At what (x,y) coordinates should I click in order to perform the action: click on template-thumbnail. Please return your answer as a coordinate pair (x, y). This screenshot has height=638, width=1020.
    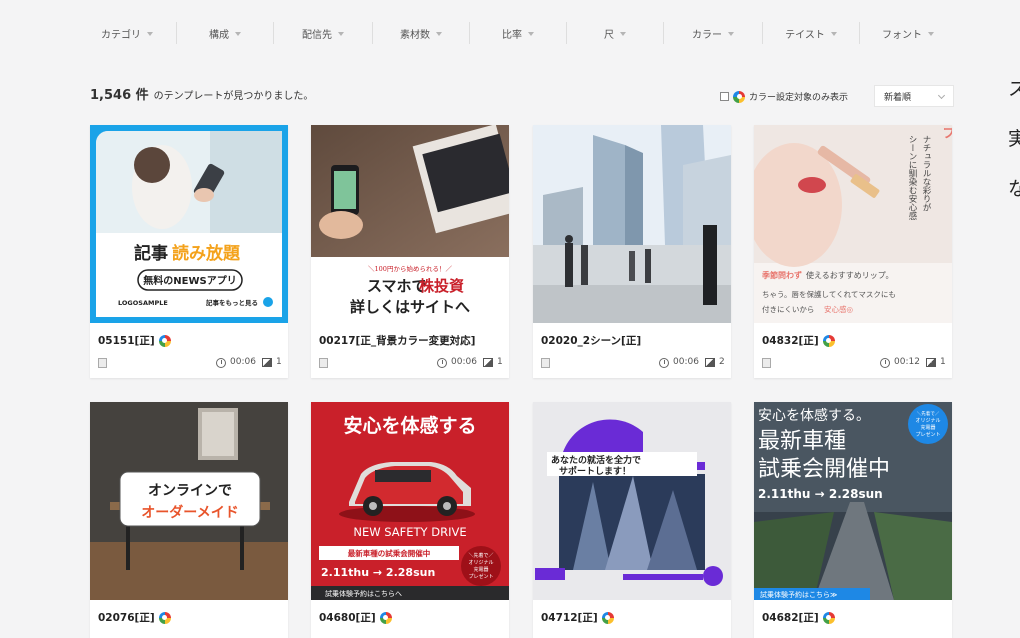
    Looking at the image, I should click on (632, 224).